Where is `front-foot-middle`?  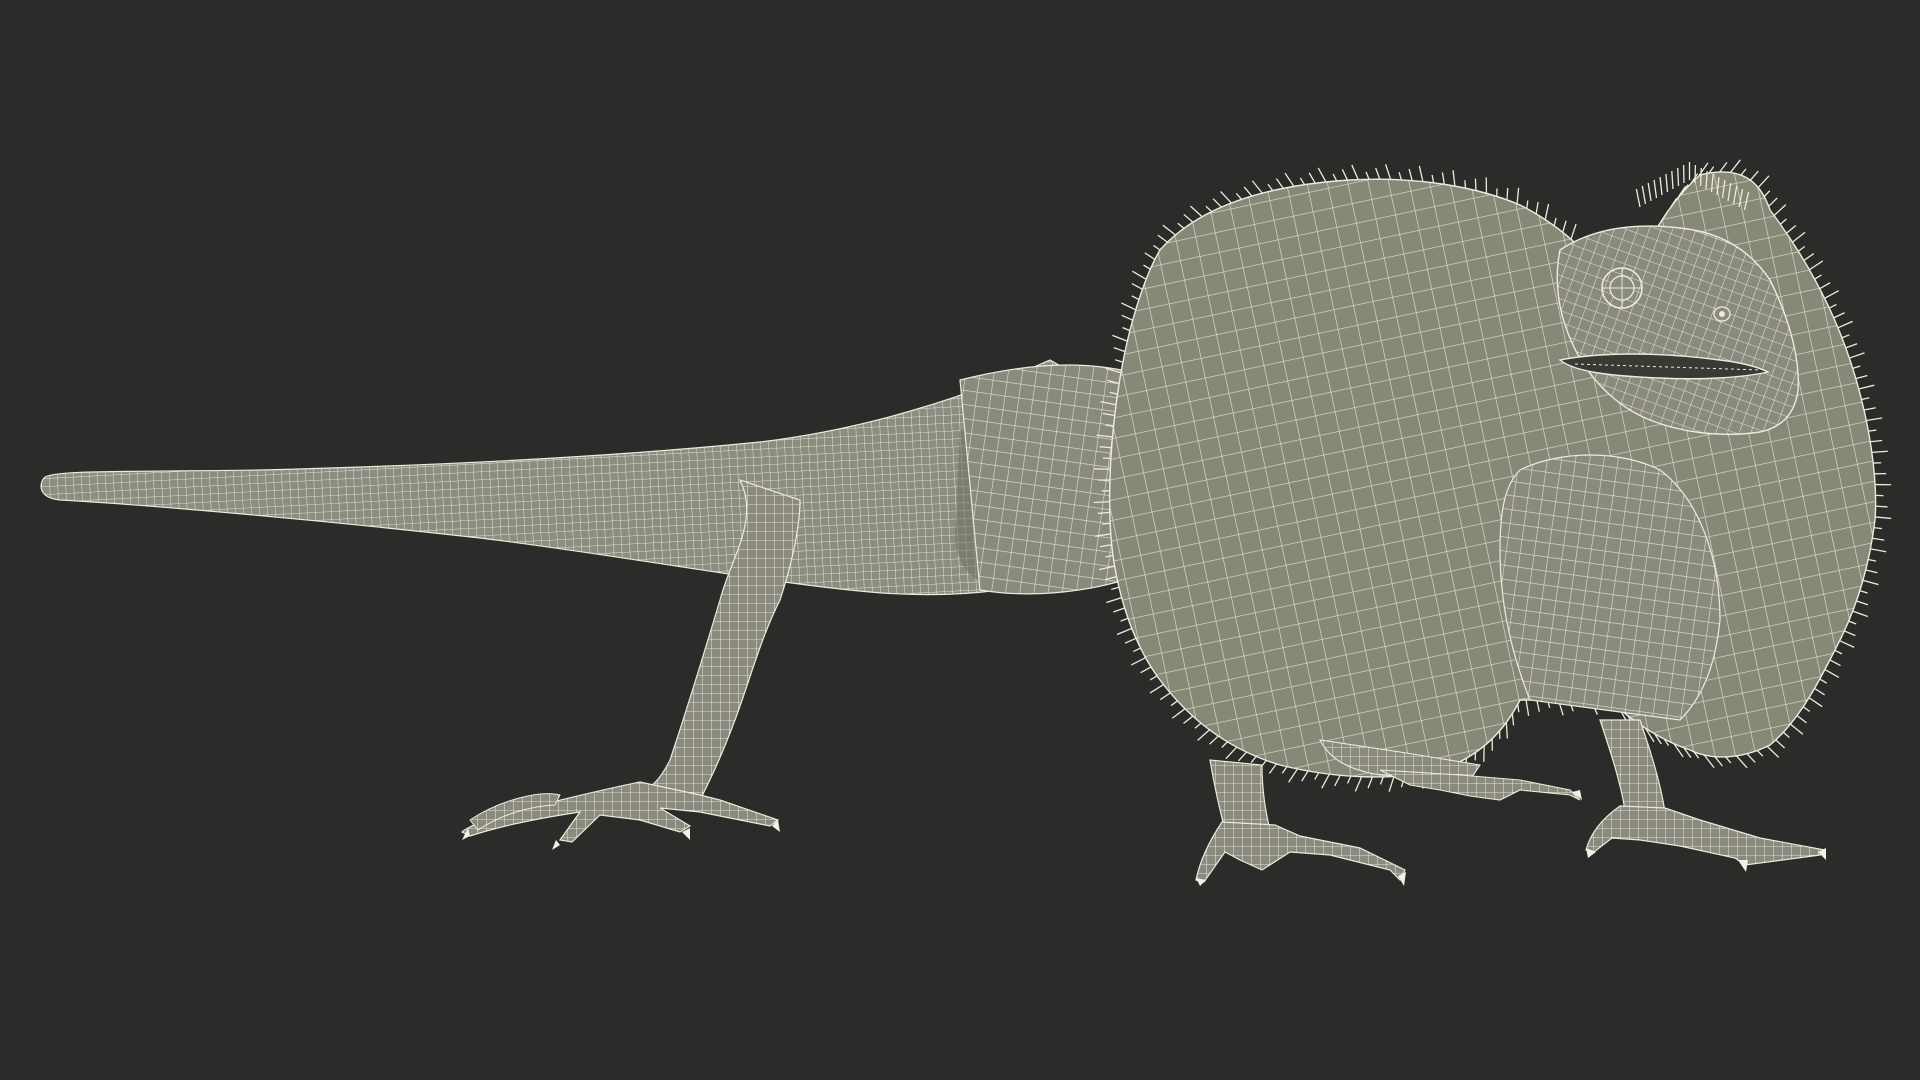 front-foot-middle is located at coordinates (1480, 785).